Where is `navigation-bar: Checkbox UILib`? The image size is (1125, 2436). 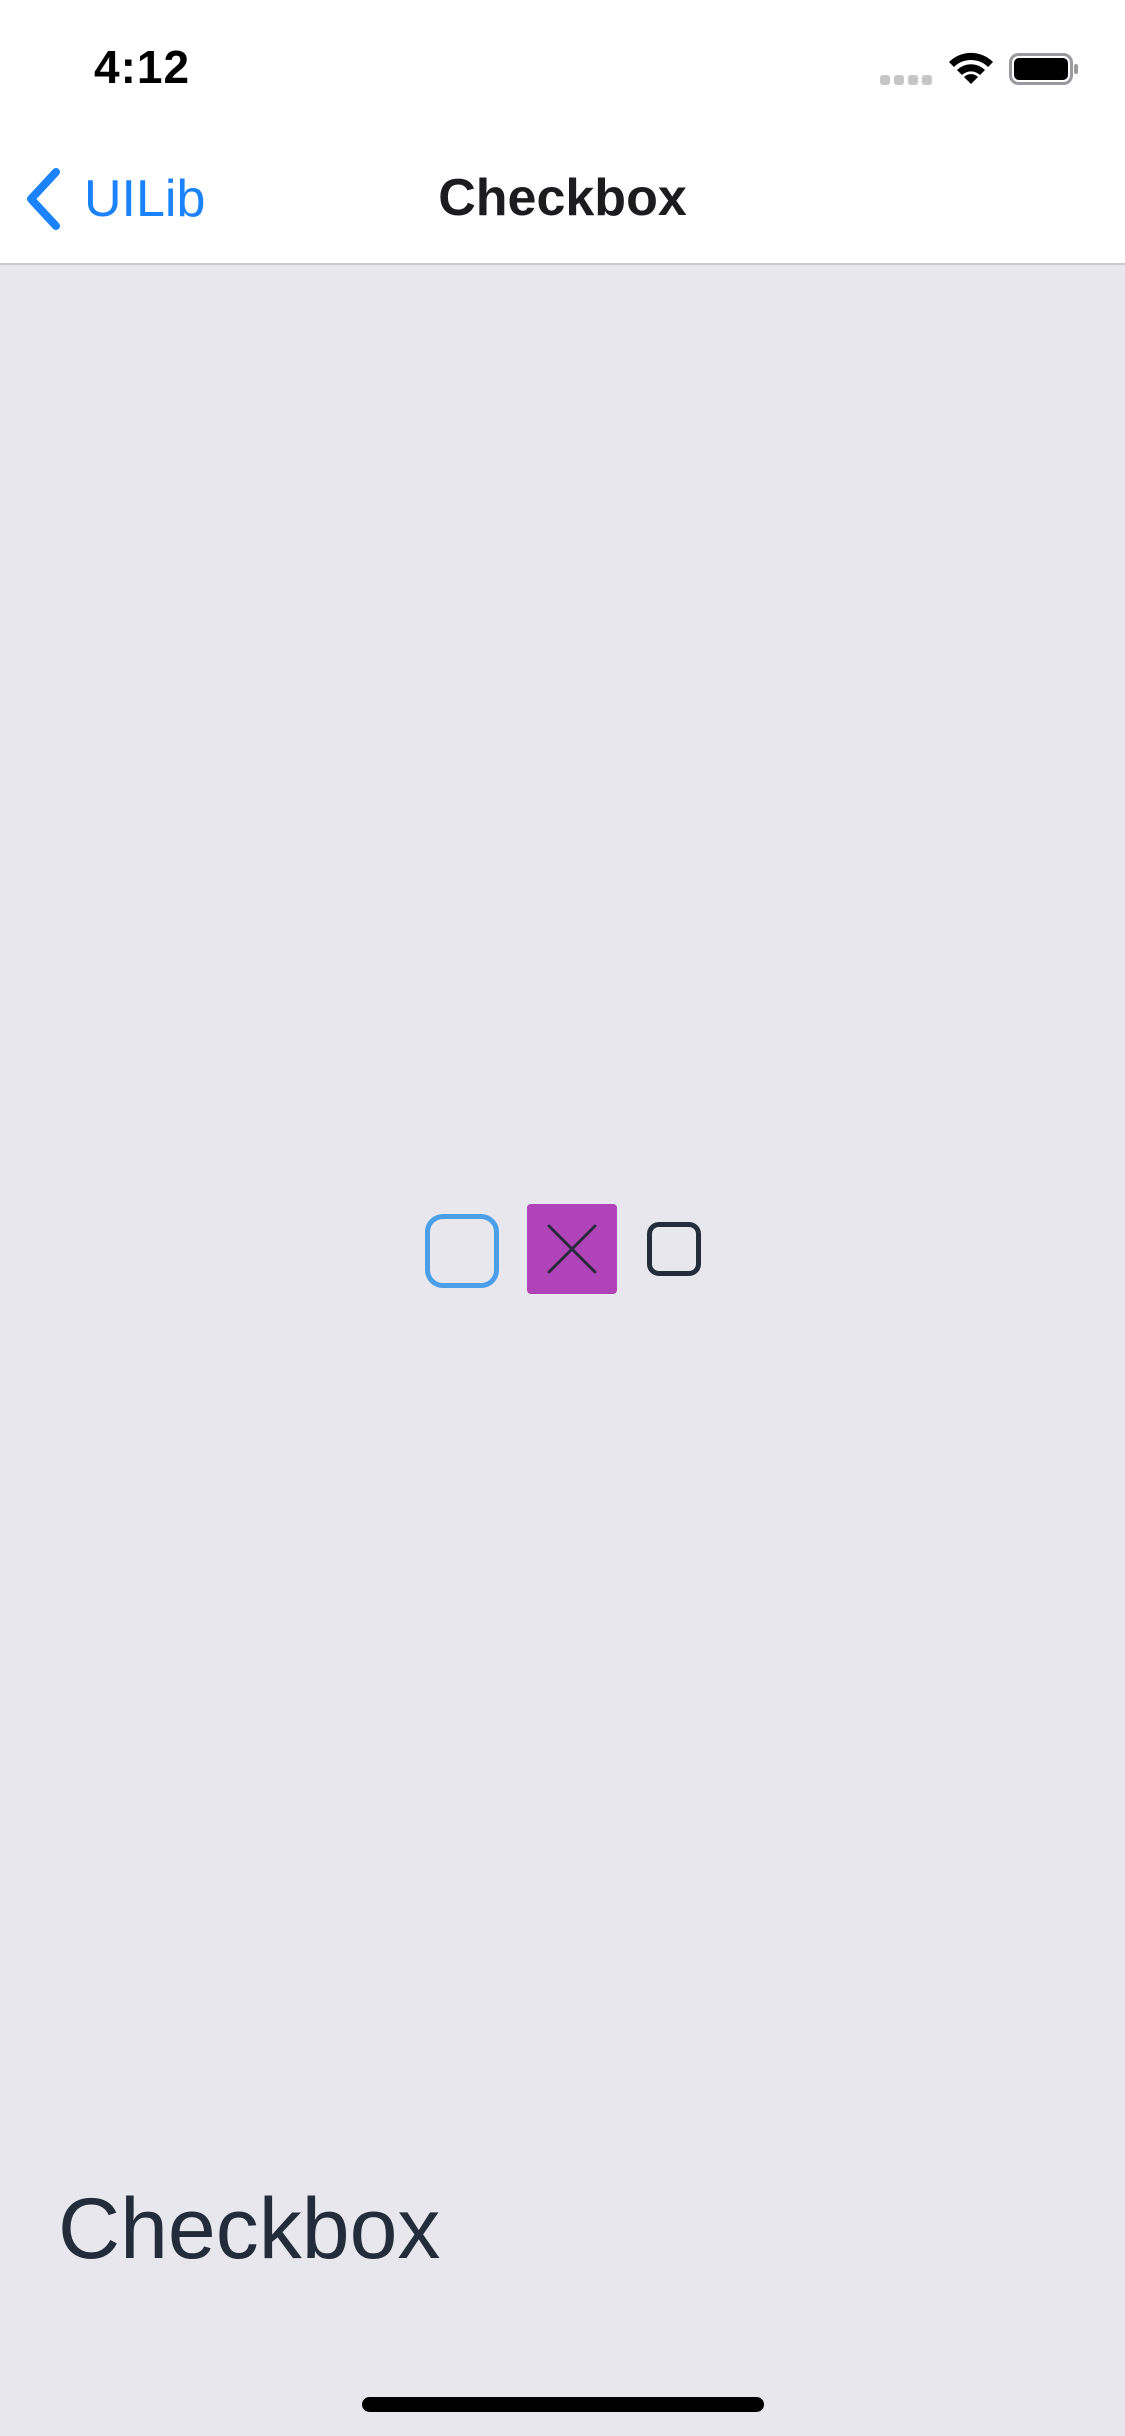
navigation-bar: Checkbox UILib is located at coordinates (562, 198).